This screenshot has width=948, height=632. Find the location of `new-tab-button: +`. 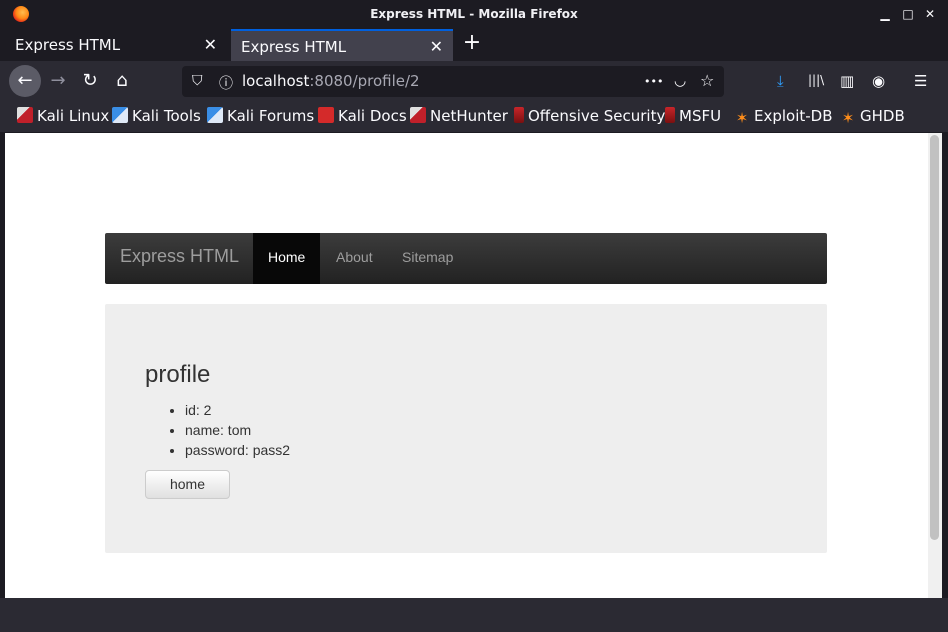

new-tab-button: + is located at coordinates (472, 43).